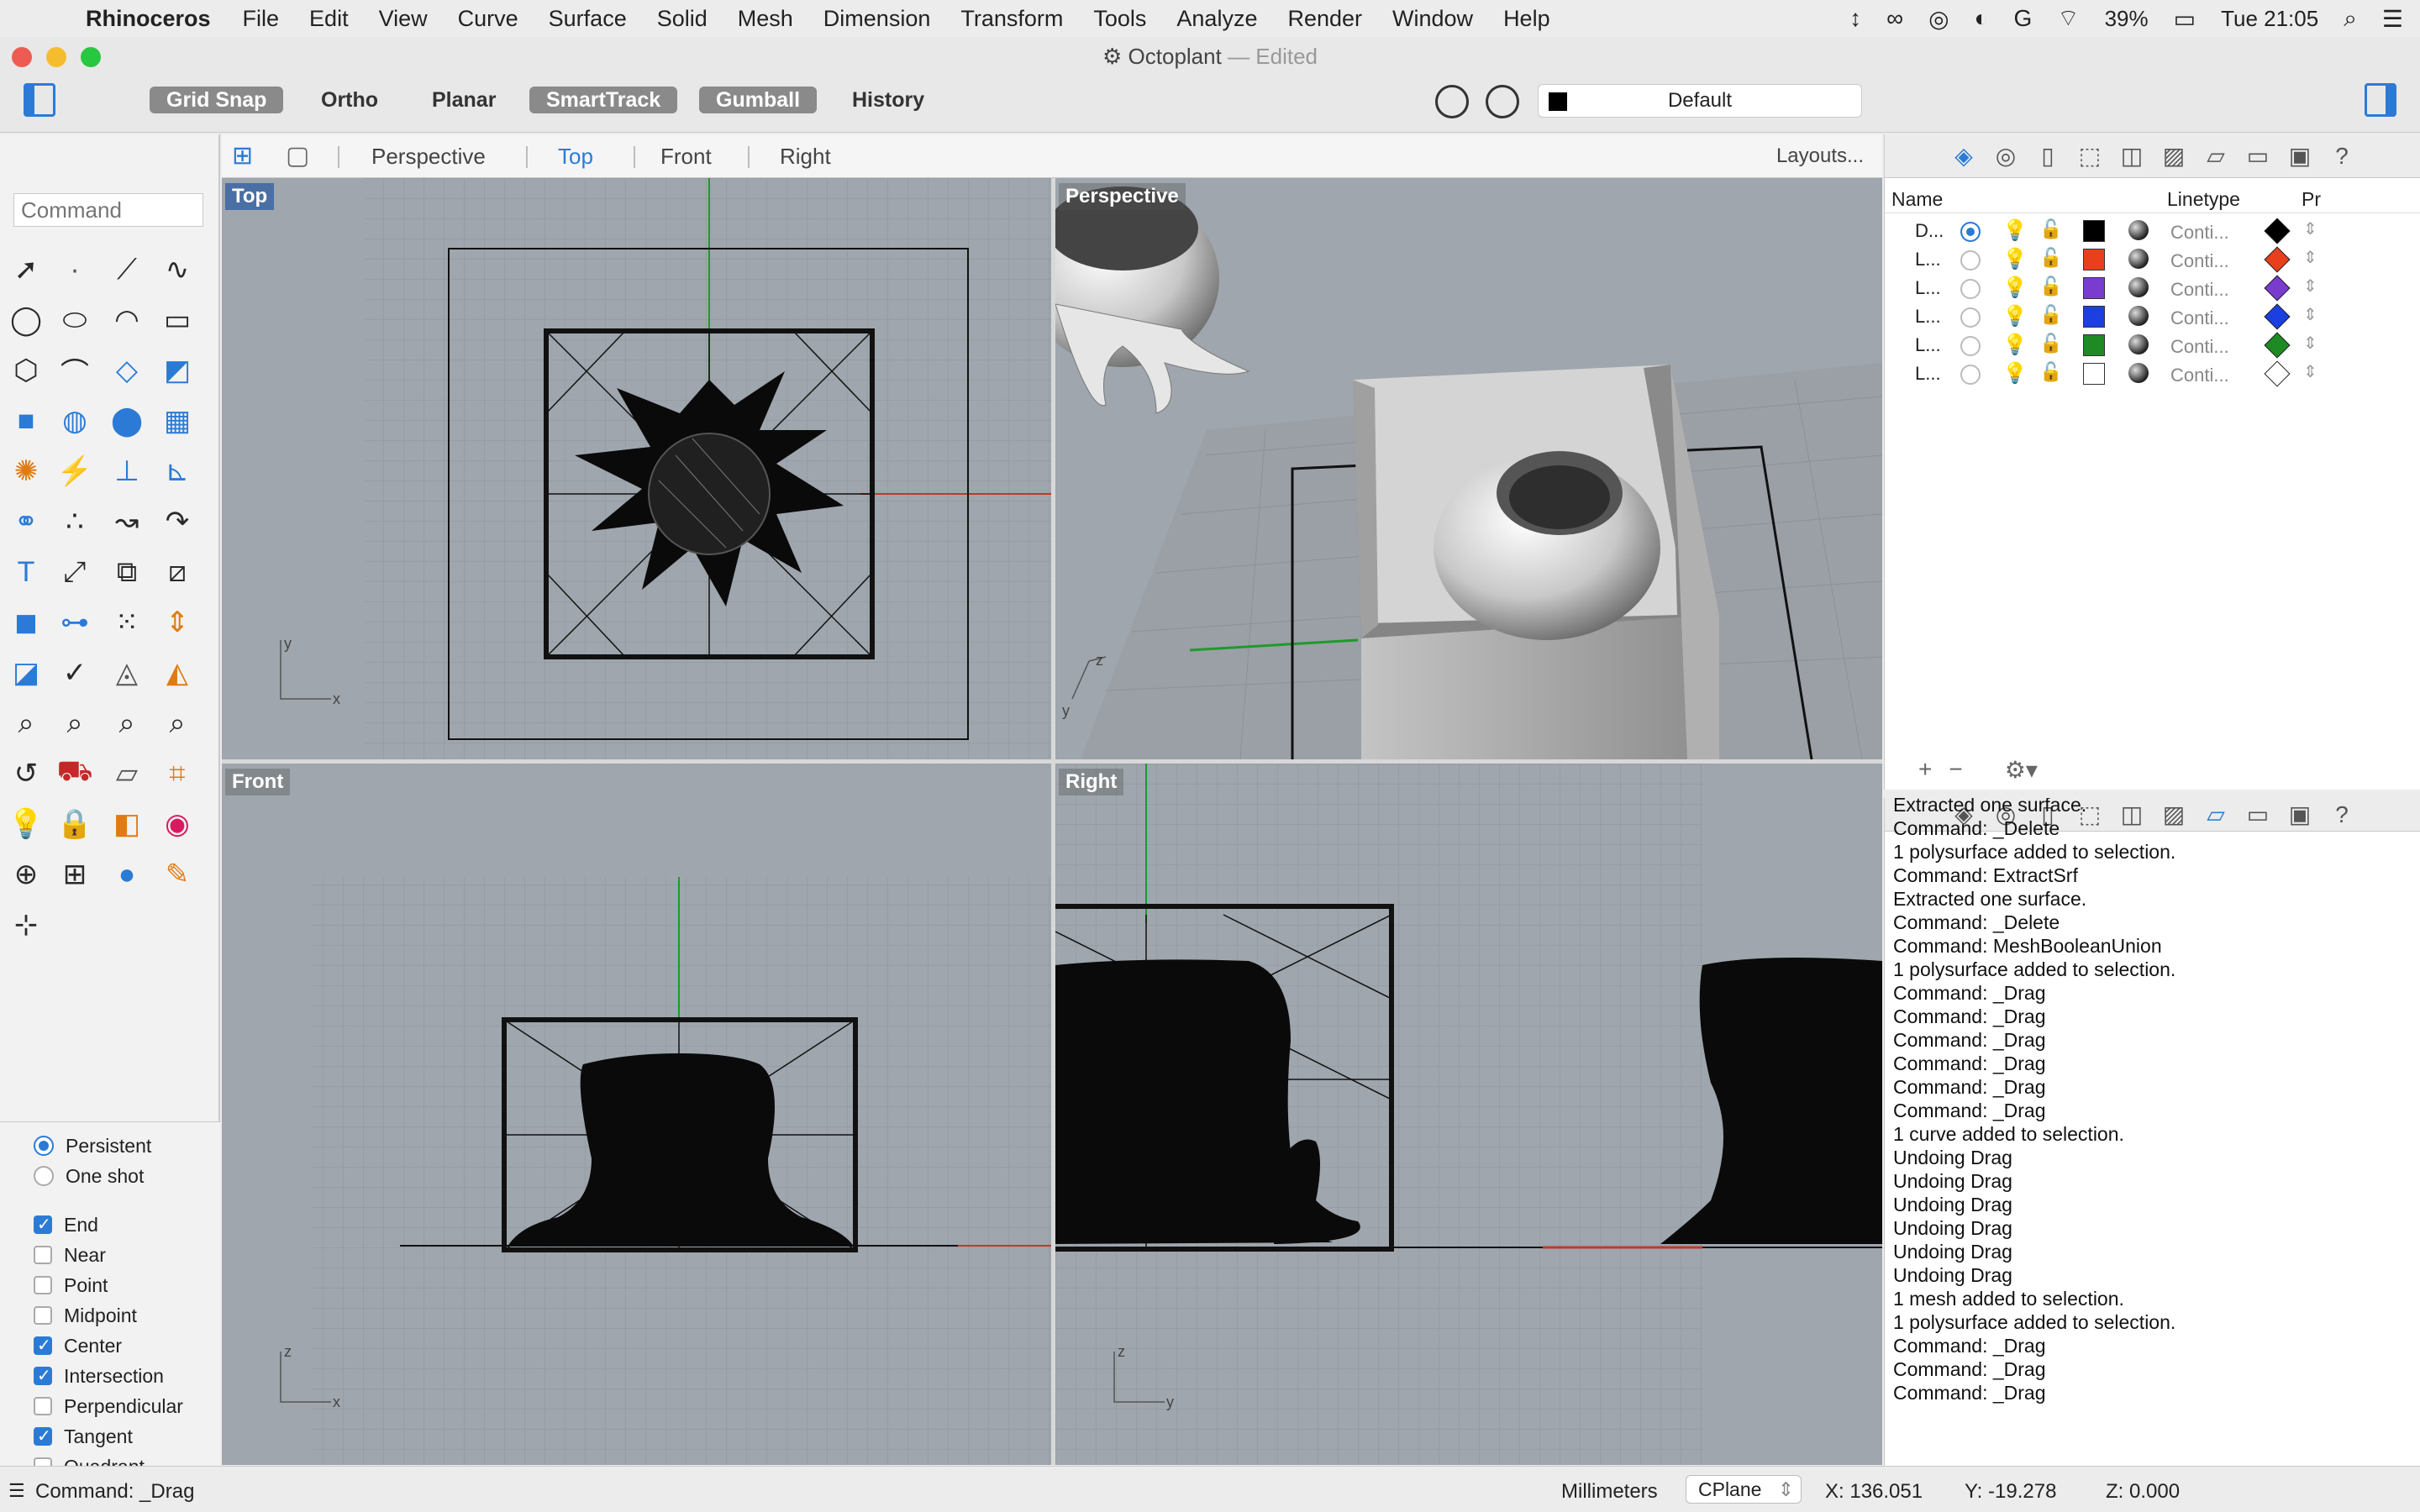  What do you see at coordinates (1964, 156) in the screenshot?
I see `layers-icon: ◈` at bounding box center [1964, 156].